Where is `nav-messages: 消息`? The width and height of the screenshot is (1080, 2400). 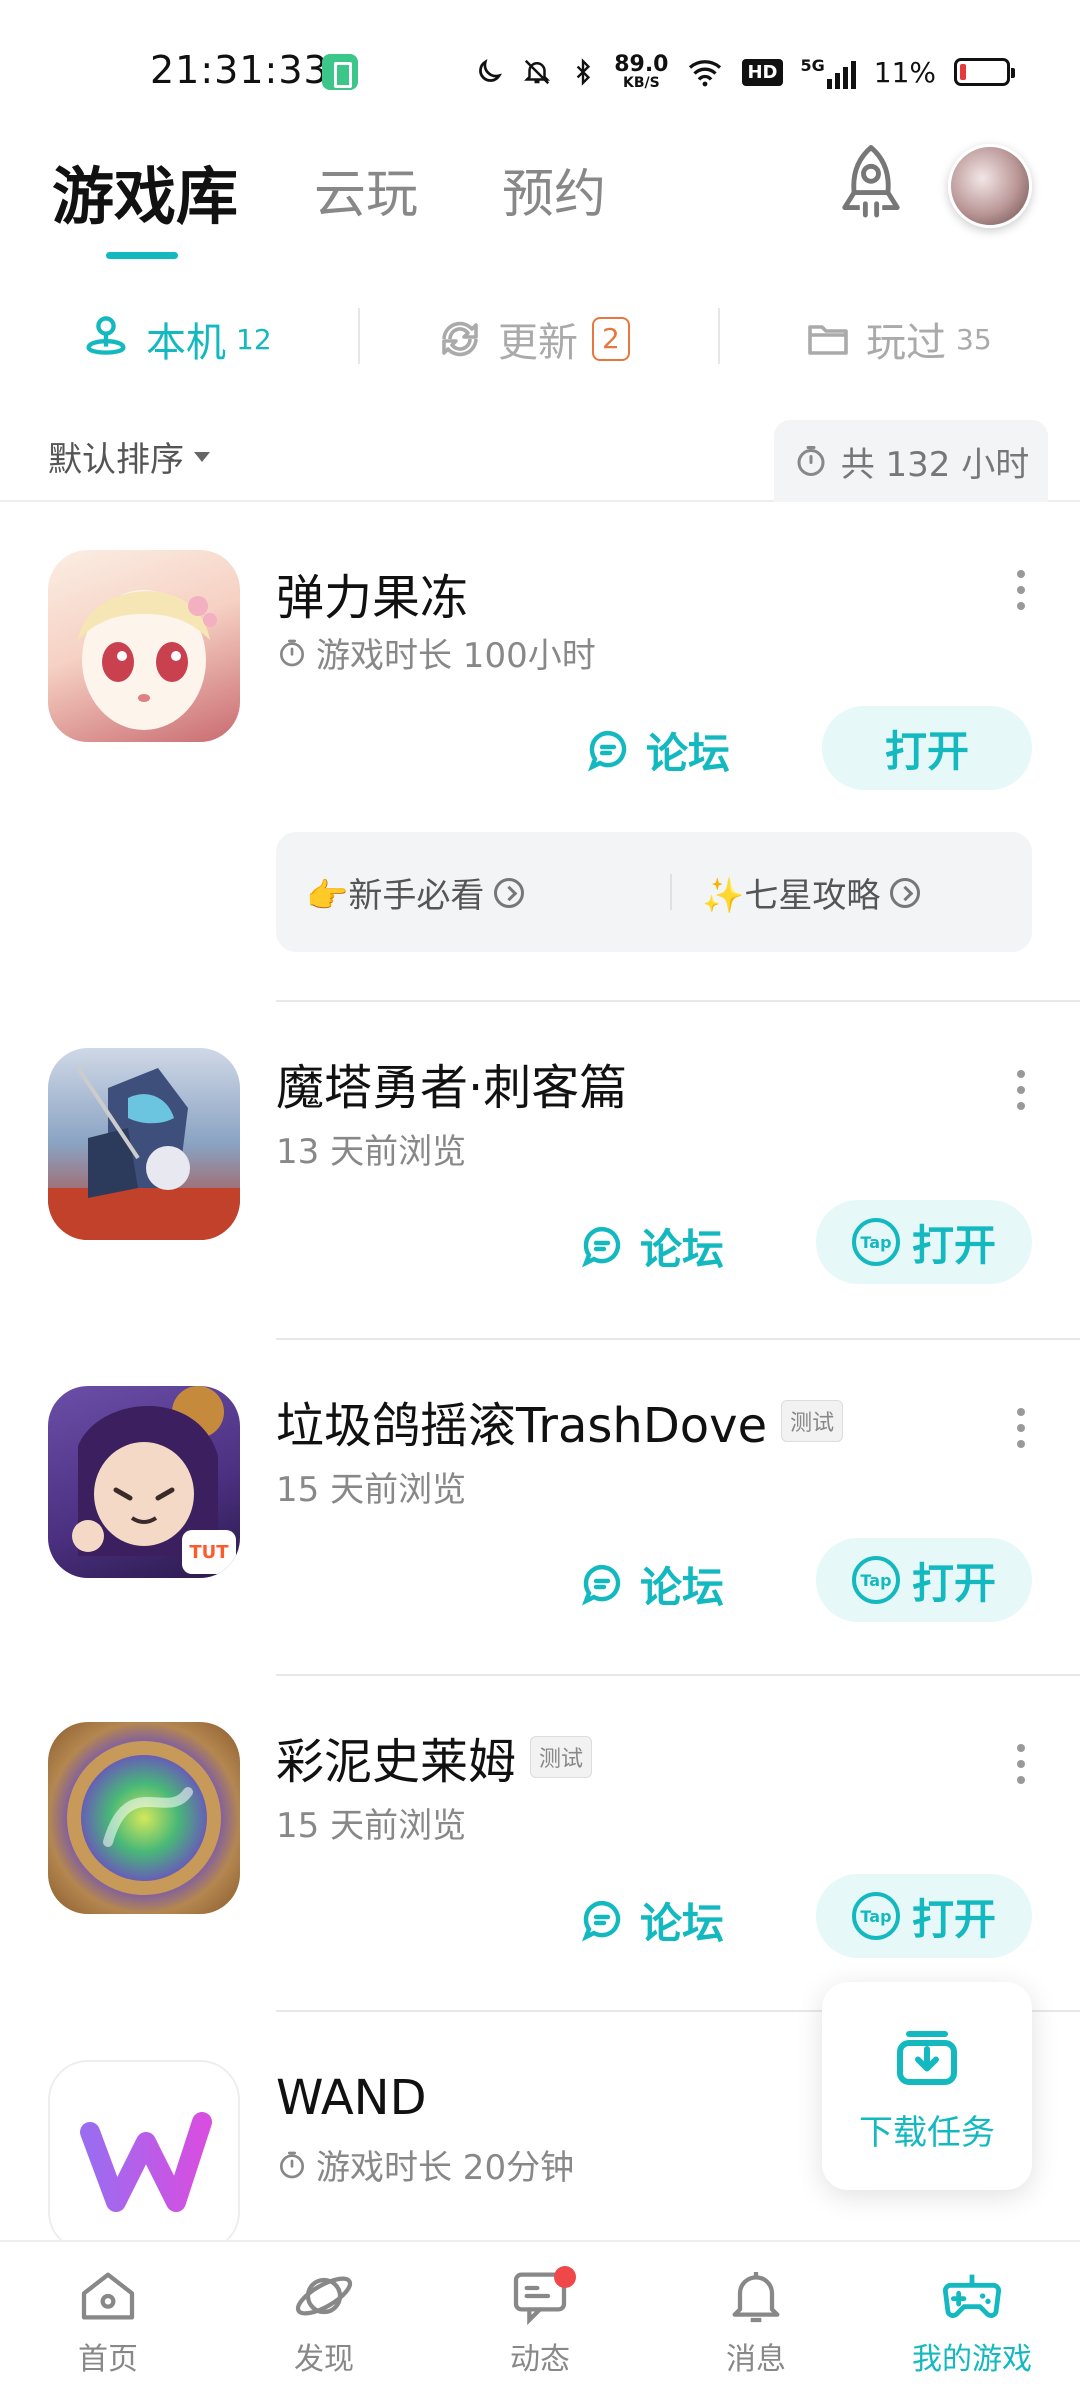 nav-messages: 消息 is located at coordinates (756, 2321).